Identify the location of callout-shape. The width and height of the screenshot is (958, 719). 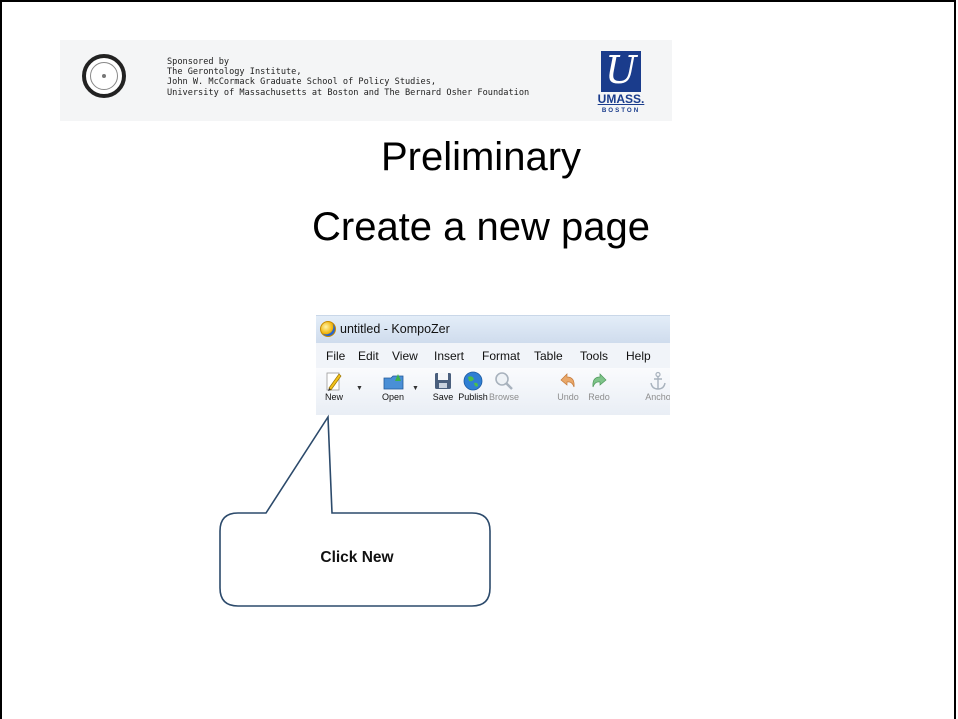
(355, 510).